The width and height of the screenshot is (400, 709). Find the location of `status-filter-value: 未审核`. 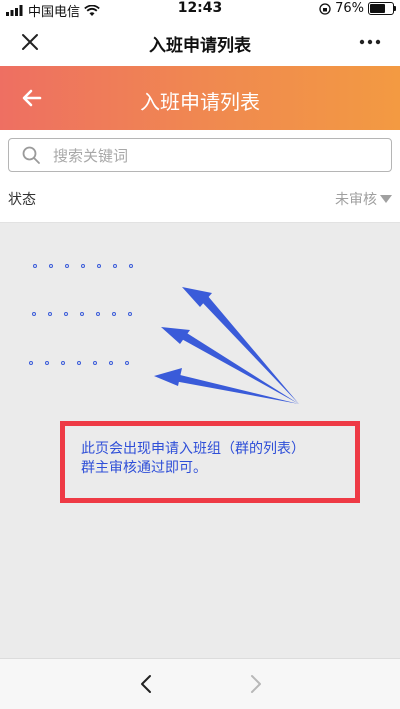

status-filter-value: 未审核 is located at coordinates (356, 200).